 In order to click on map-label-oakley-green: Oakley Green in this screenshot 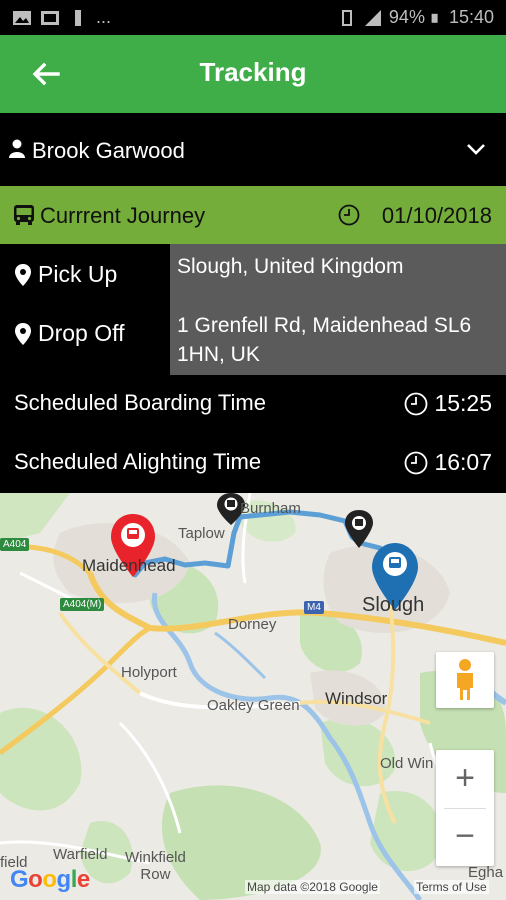, I will do `click(253, 705)`.